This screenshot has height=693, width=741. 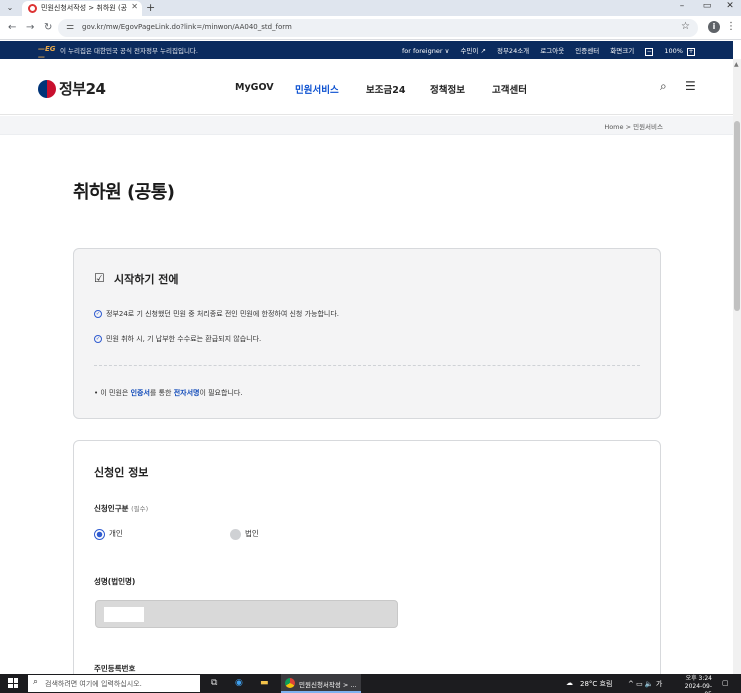 I want to click on name-value-masked, so click(x=124, y=614).